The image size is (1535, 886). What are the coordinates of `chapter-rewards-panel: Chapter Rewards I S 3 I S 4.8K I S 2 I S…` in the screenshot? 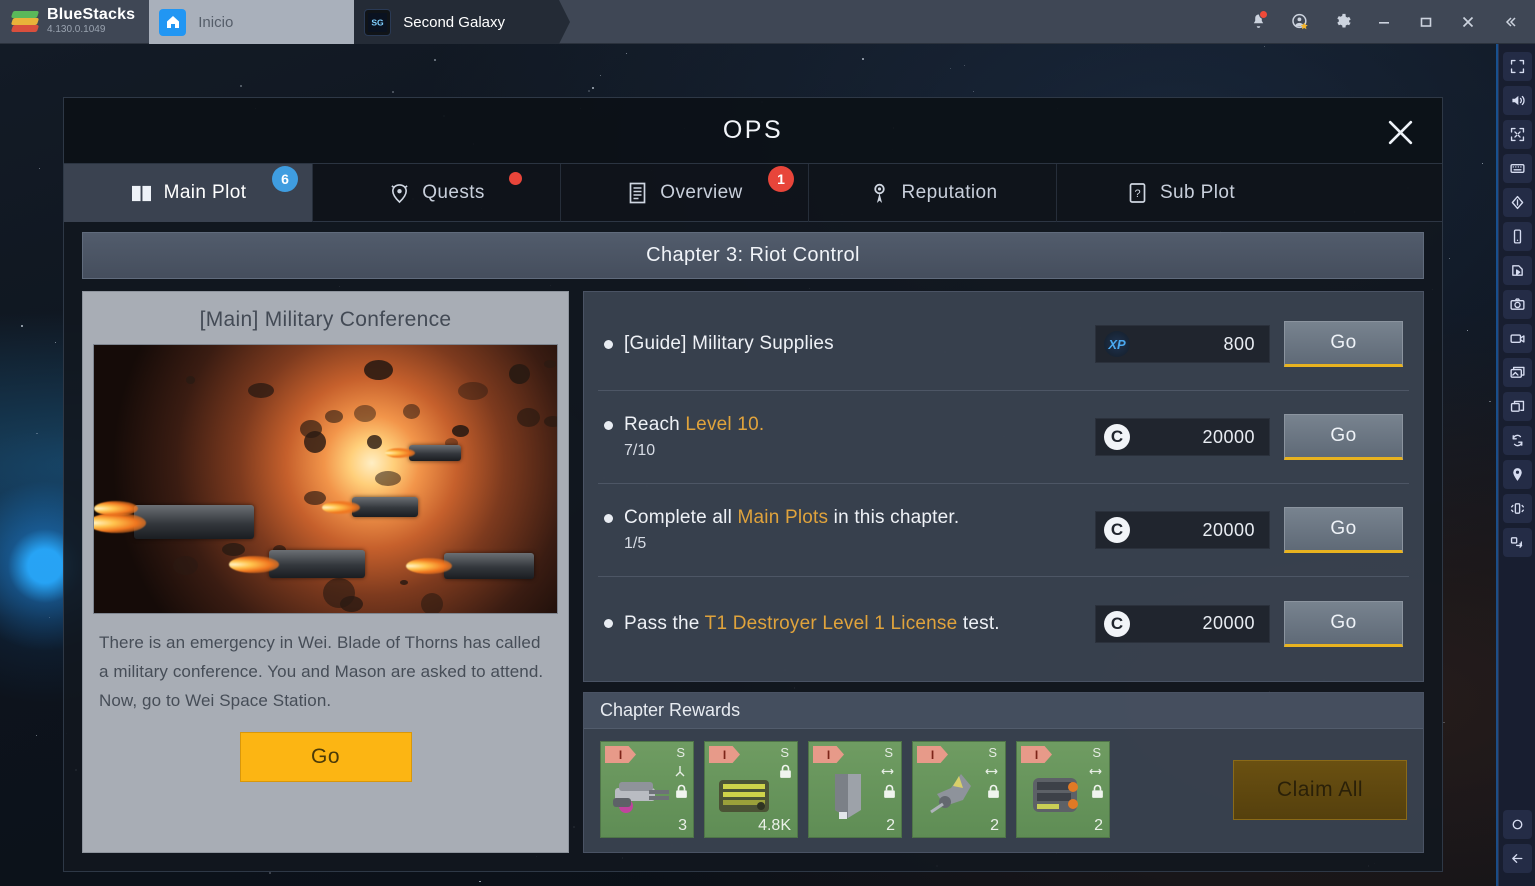 It's located at (1003, 772).